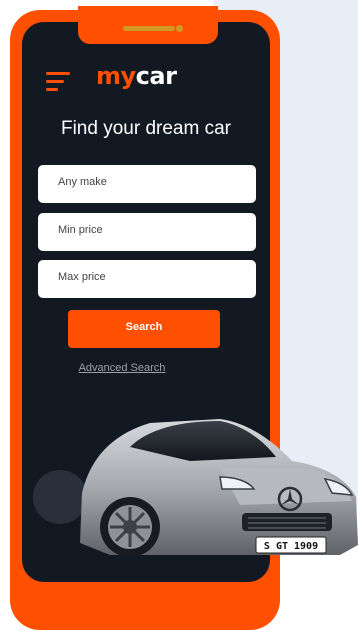 This screenshot has height=630, width=358. What do you see at coordinates (291, 546) in the screenshot?
I see `license-plate: S GT 1909` at bounding box center [291, 546].